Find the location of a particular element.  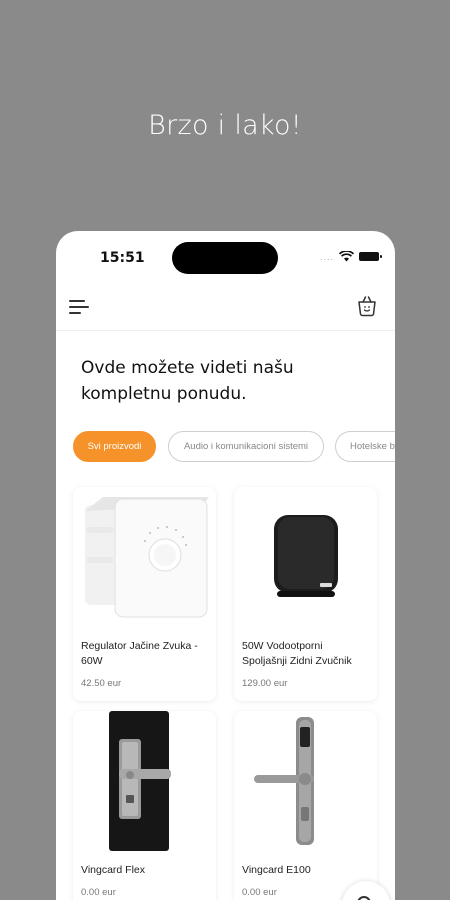

status-time: 15:51 is located at coordinates (122, 258).